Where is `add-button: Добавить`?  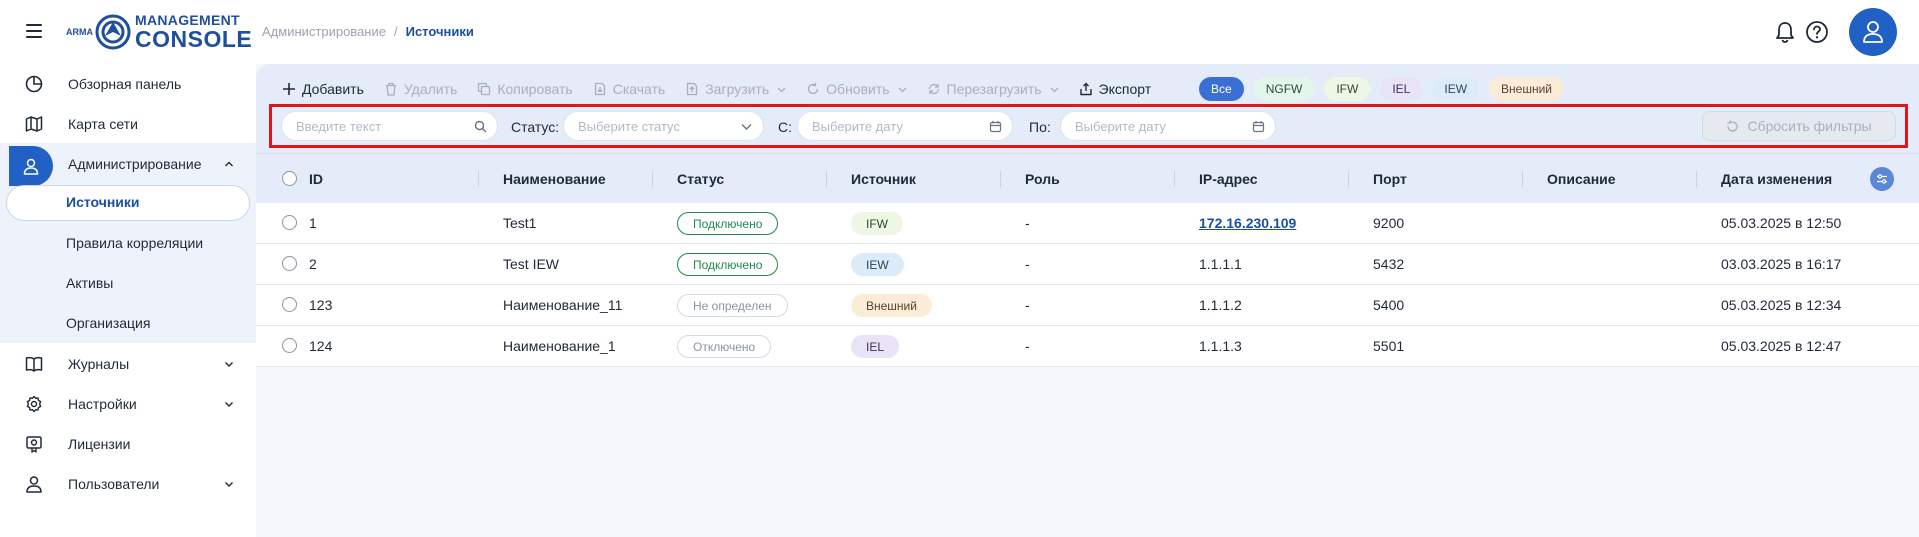
add-button: Добавить is located at coordinates (323, 89).